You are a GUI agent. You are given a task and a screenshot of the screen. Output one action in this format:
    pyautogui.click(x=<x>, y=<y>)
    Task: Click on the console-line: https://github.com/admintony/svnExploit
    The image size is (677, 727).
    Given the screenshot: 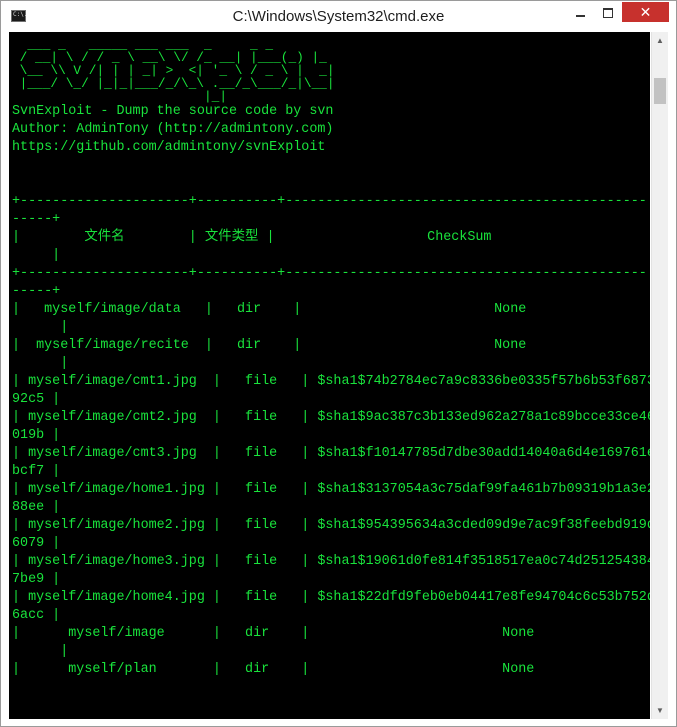 What is the action you would take?
    pyautogui.click(x=169, y=147)
    